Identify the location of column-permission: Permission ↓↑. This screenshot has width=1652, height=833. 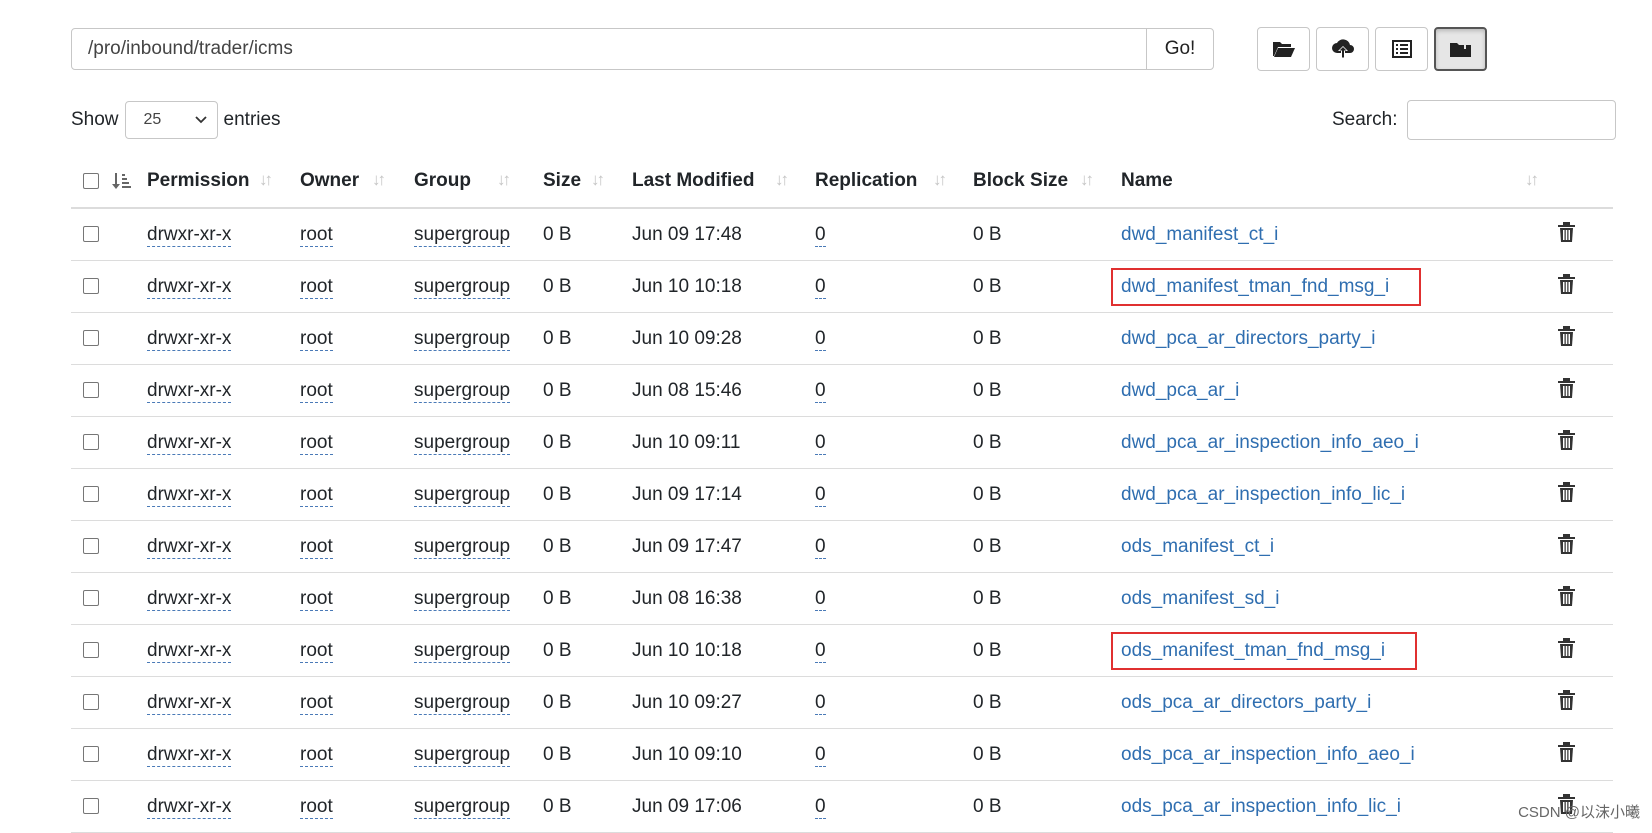
(223, 182).